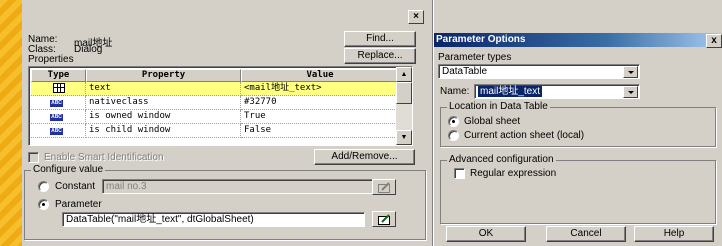 This screenshot has height=246, width=722. Describe the element at coordinates (163, 103) in the screenshot. I see `property-name: nativeclass` at that location.